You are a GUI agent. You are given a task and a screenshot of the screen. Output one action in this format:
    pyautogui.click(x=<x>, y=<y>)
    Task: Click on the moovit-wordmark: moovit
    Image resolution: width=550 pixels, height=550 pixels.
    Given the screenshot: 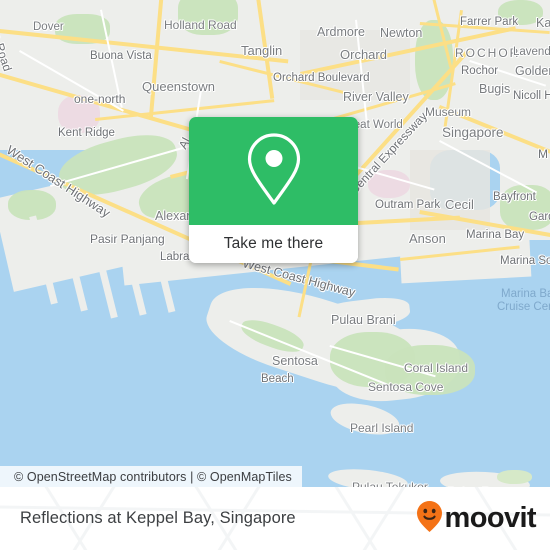 What is the action you would take?
    pyautogui.click(x=490, y=518)
    